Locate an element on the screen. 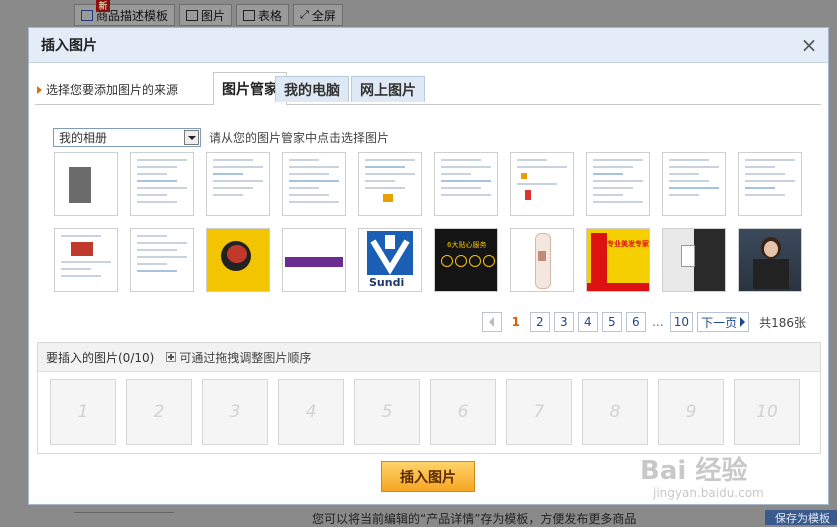 The width and height of the screenshot is (837, 527). insert-slot: 3 is located at coordinates (235, 412).